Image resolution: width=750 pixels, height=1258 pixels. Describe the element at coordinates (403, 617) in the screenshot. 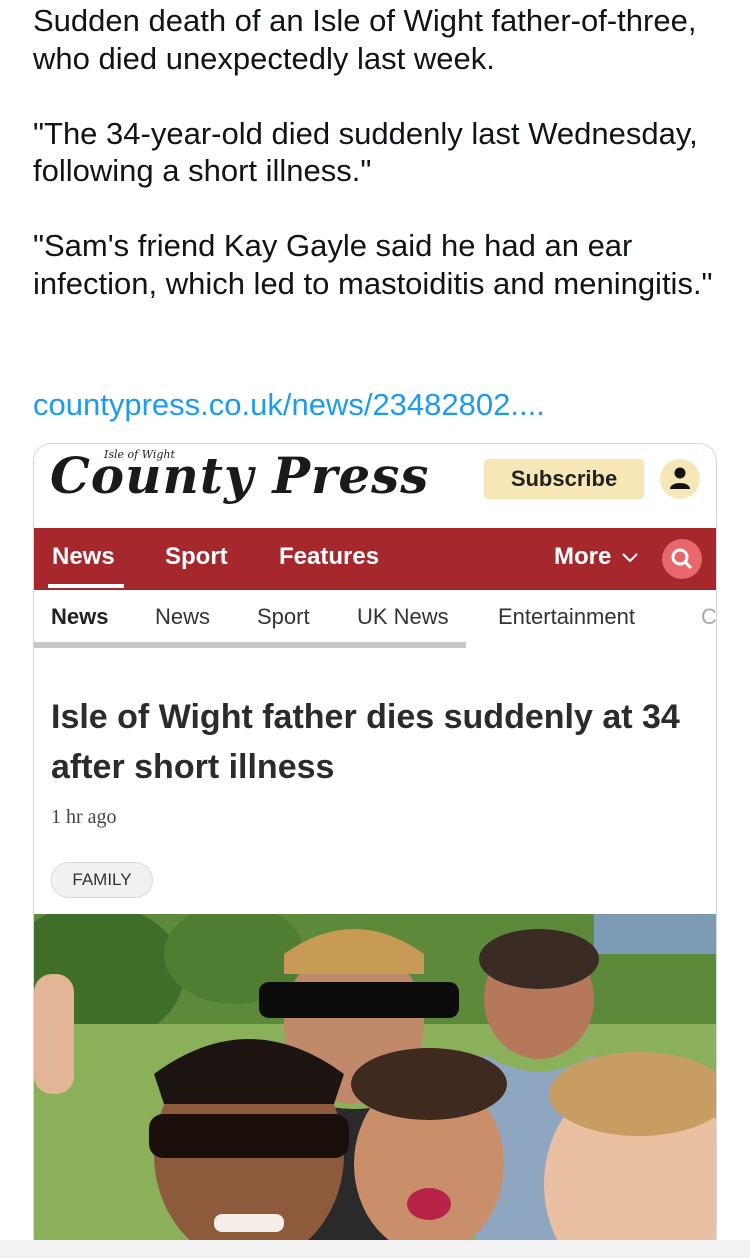

I see `subnav-uk-news: UK News` at that location.